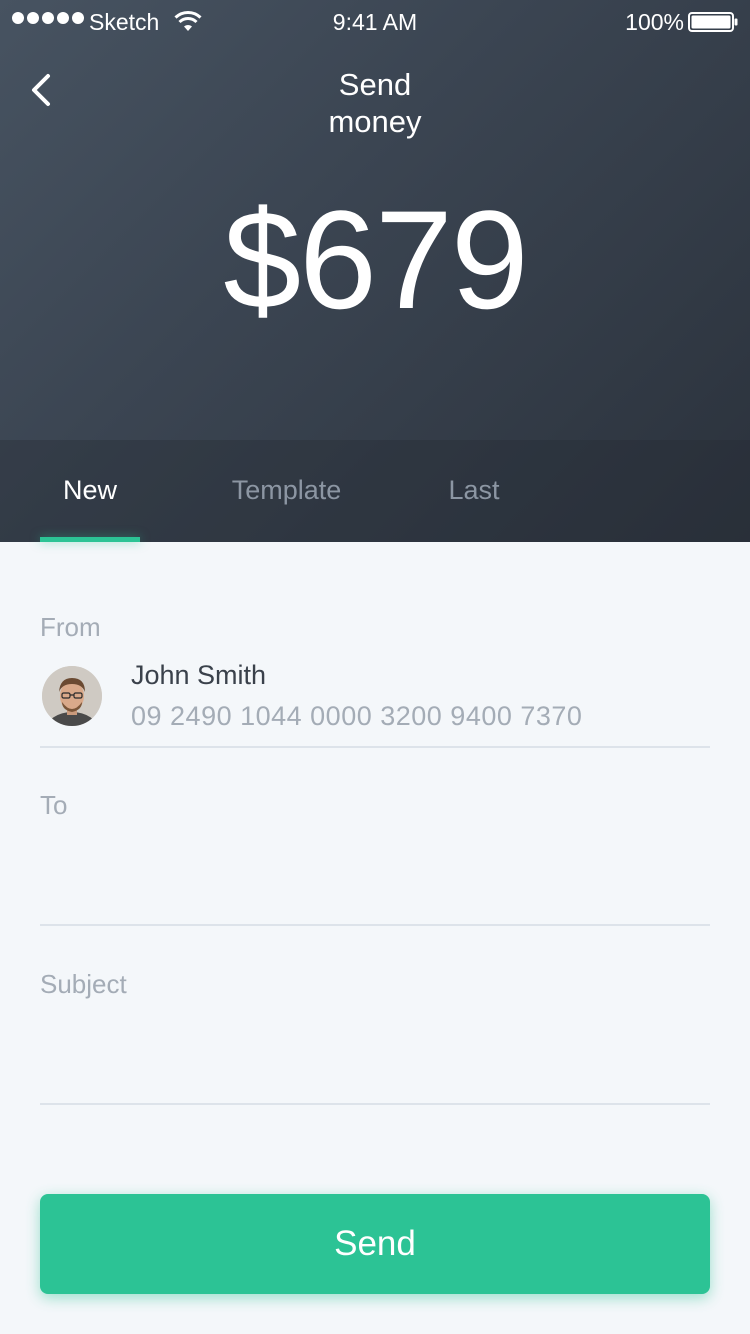 This screenshot has width=750, height=1334. Describe the element at coordinates (286, 491) in the screenshot. I see `tab-template: Template` at that location.